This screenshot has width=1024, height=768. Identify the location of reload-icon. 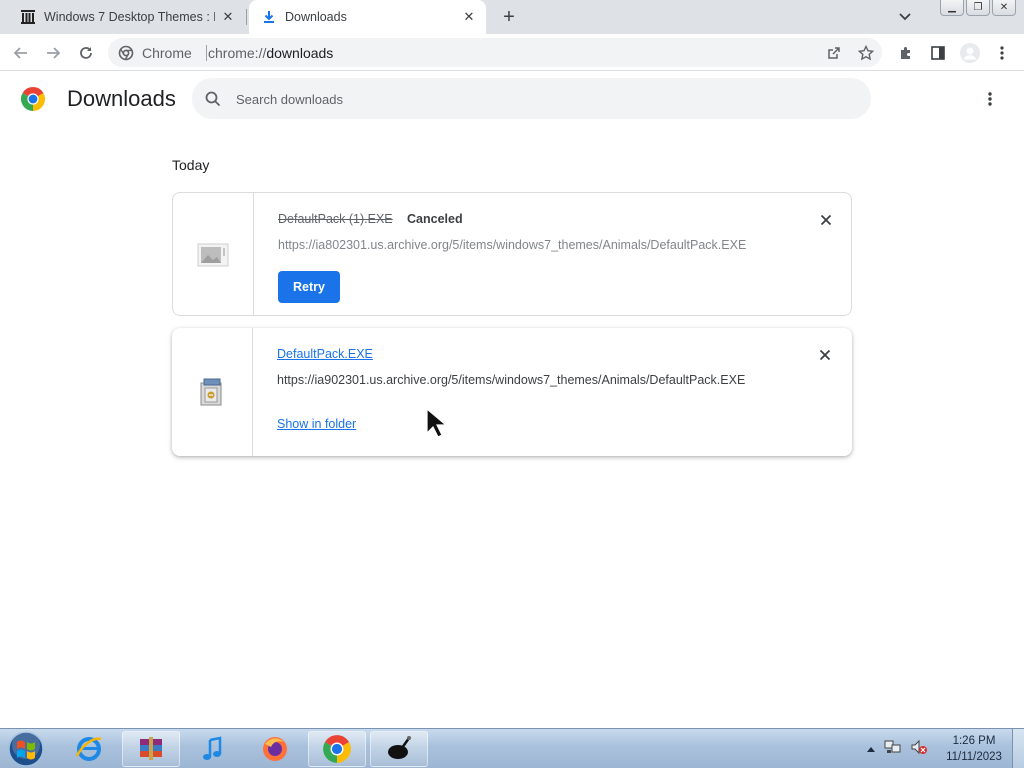
(86, 53).